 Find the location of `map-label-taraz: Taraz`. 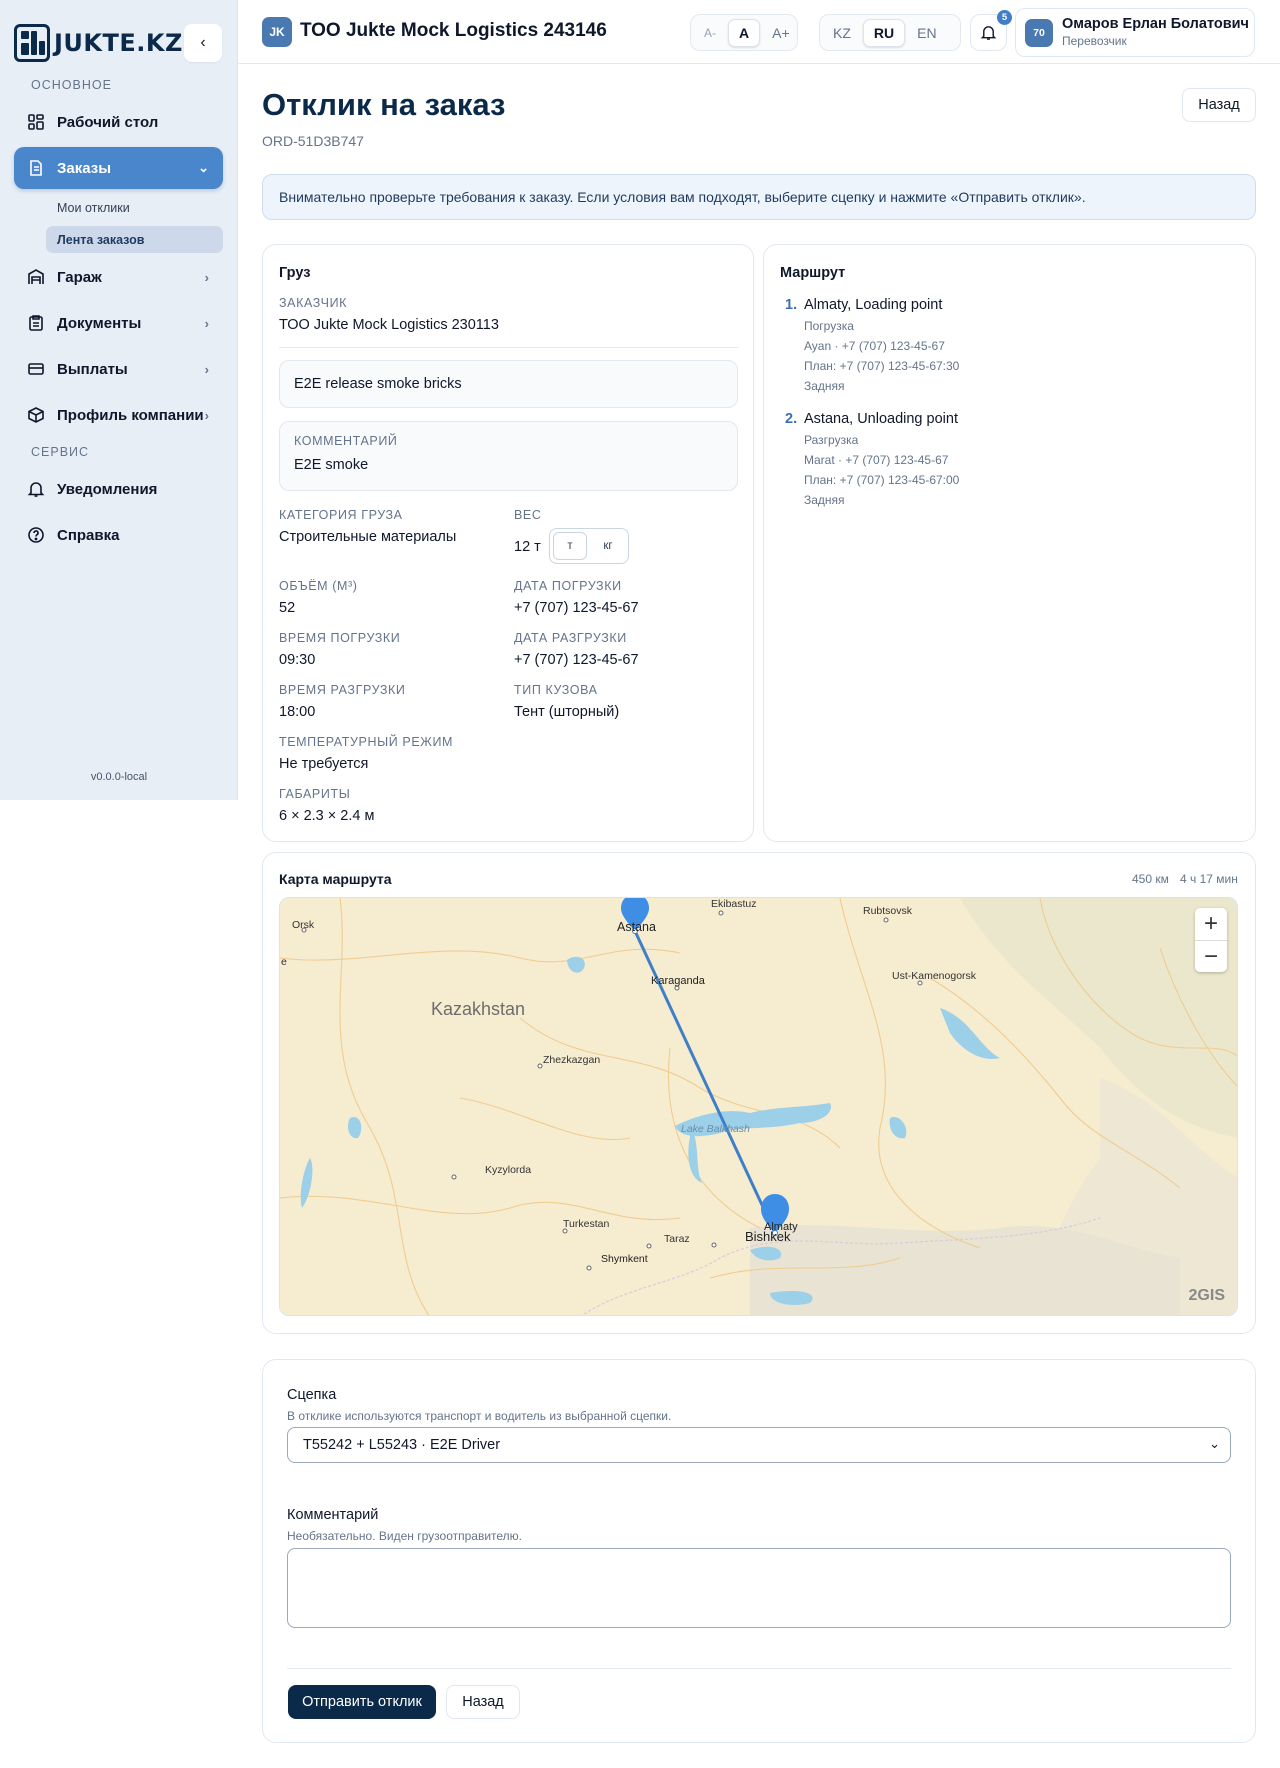

map-label-taraz: Taraz is located at coordinates (677, 1239).